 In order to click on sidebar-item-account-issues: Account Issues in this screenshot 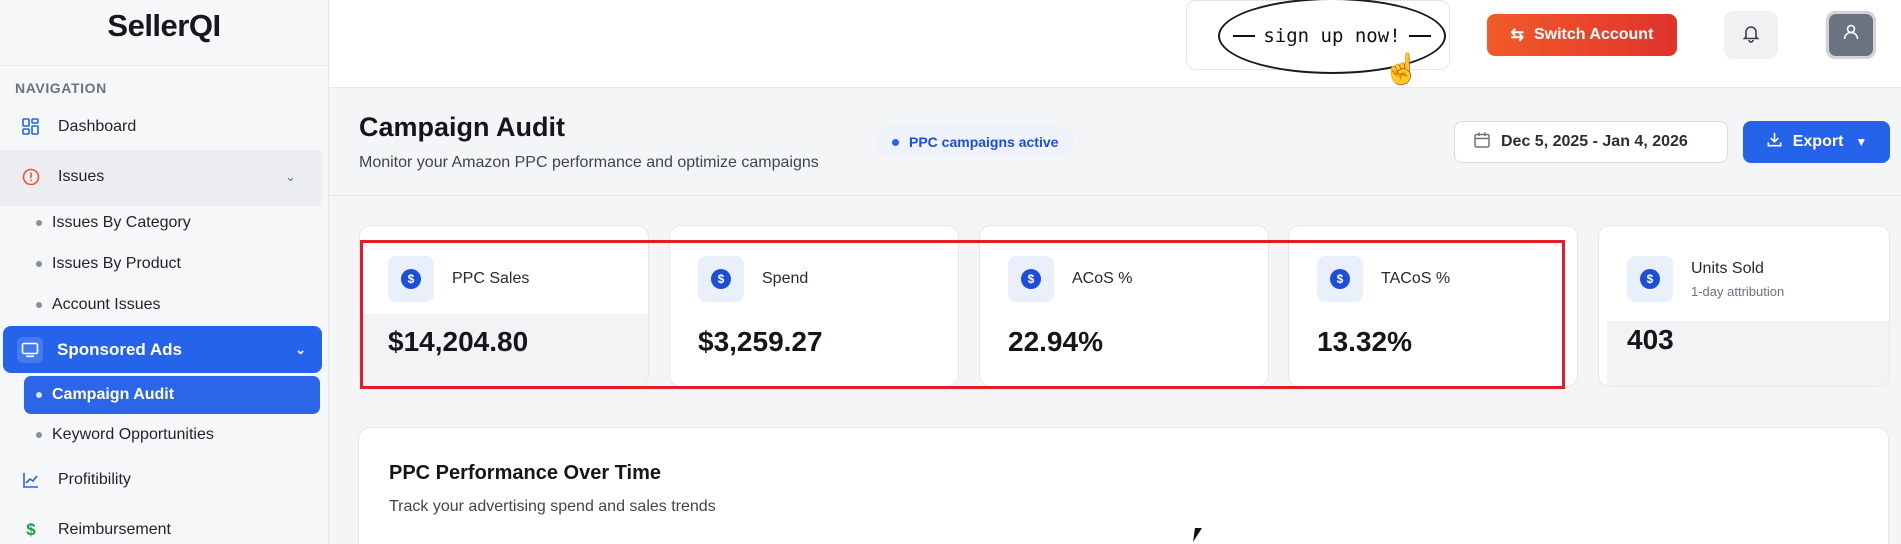, I will do `click(98, 305)`.